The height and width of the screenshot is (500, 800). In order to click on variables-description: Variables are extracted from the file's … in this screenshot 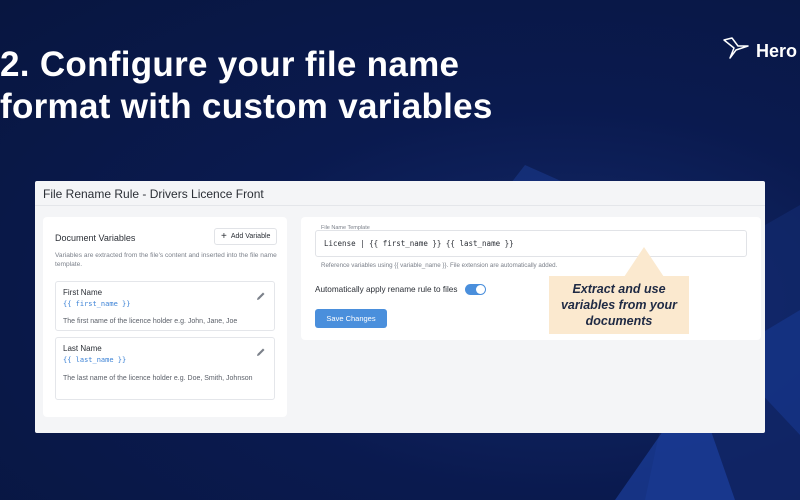, I will do `click(166, 260)`.